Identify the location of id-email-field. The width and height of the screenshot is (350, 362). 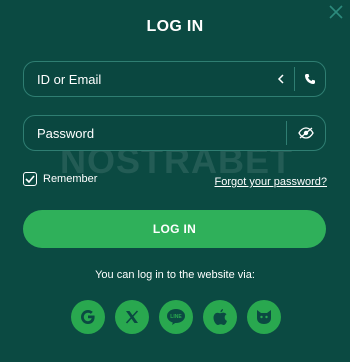
(174, 79).